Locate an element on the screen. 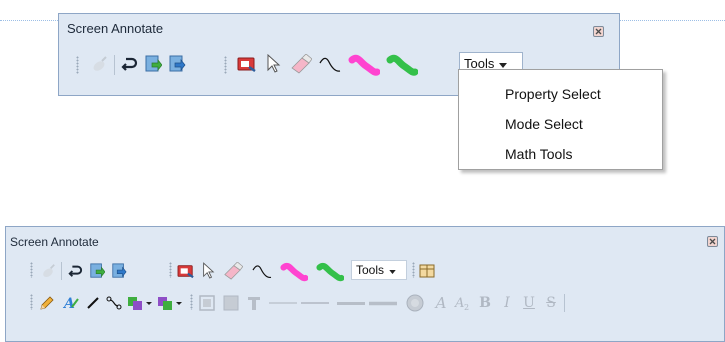 The height and width of the screenshot is (342, 725). tools-dropdown-button: Tools is located at coordinates (379, 270).